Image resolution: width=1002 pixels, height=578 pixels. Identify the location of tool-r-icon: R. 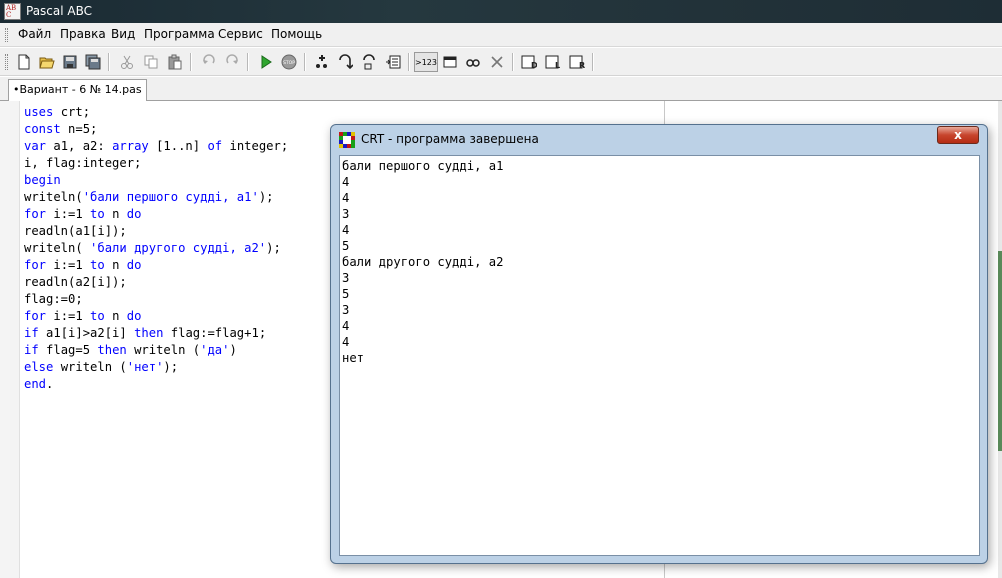
(577, 62).